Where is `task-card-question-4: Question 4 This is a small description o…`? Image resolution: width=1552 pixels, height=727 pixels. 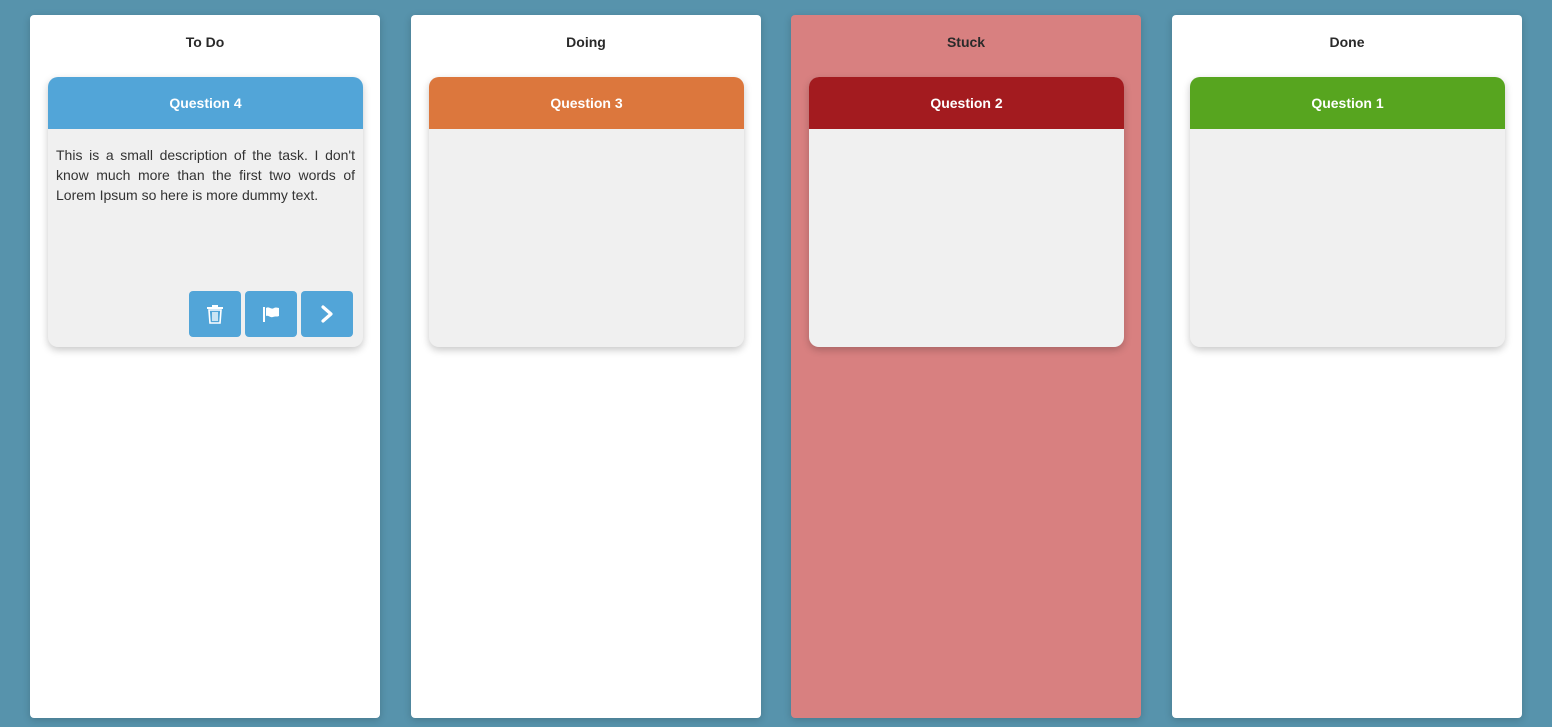 task-card-question-4: Question 4 This is a small description o… is located at coordinates (205, 212).